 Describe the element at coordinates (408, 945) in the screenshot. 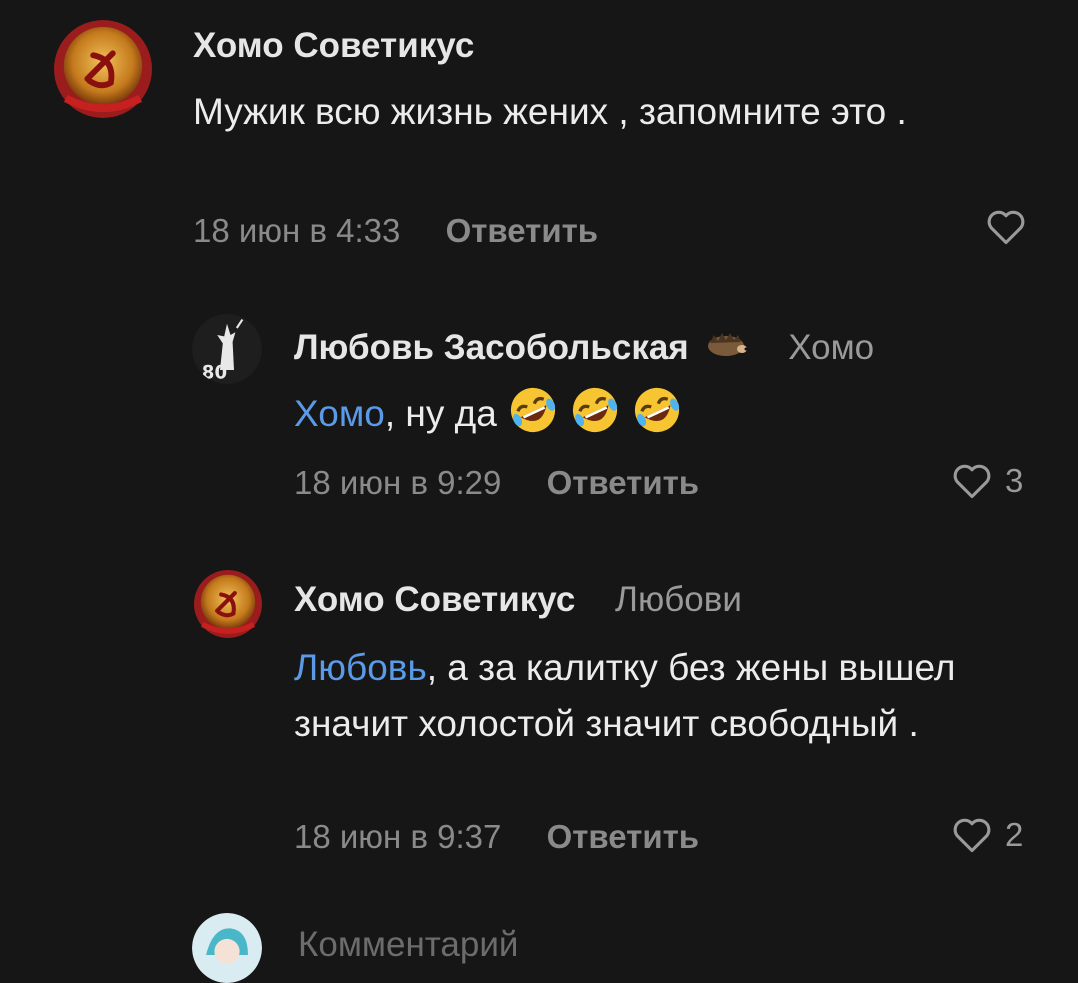

I see `comment-input: Комментарий` at that location.